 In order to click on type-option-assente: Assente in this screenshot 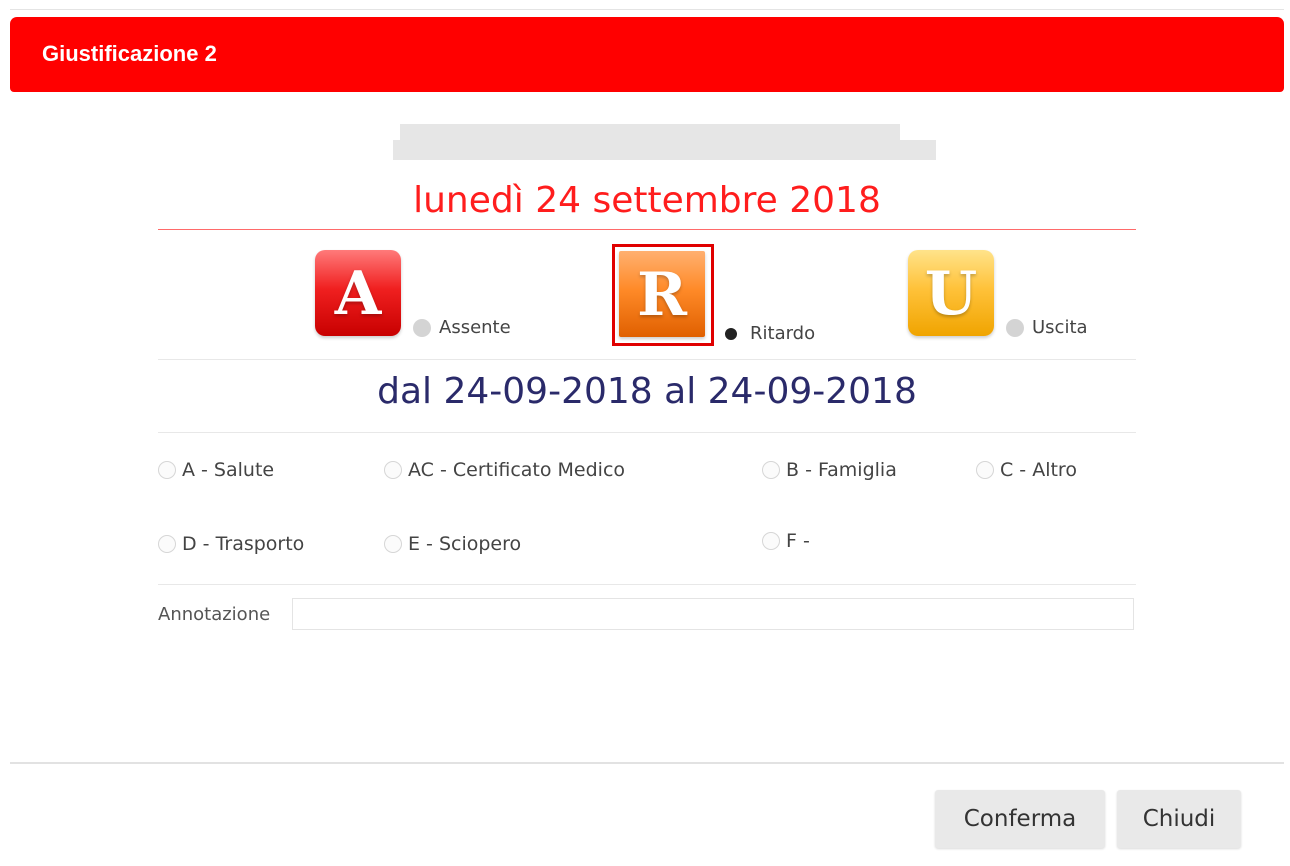, I will do `click(462, 327)`.